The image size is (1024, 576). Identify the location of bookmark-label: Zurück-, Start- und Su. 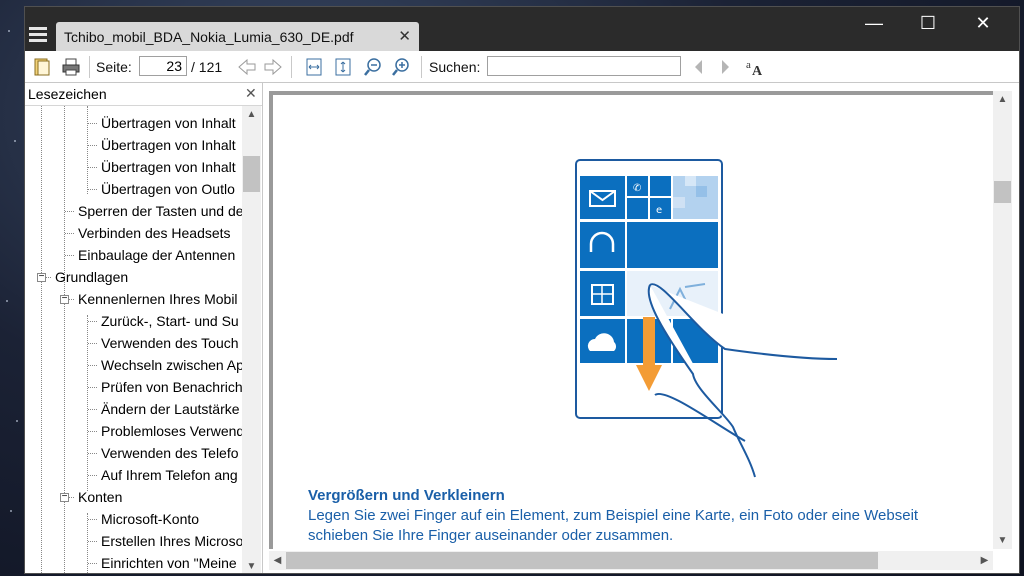
(170, 321).